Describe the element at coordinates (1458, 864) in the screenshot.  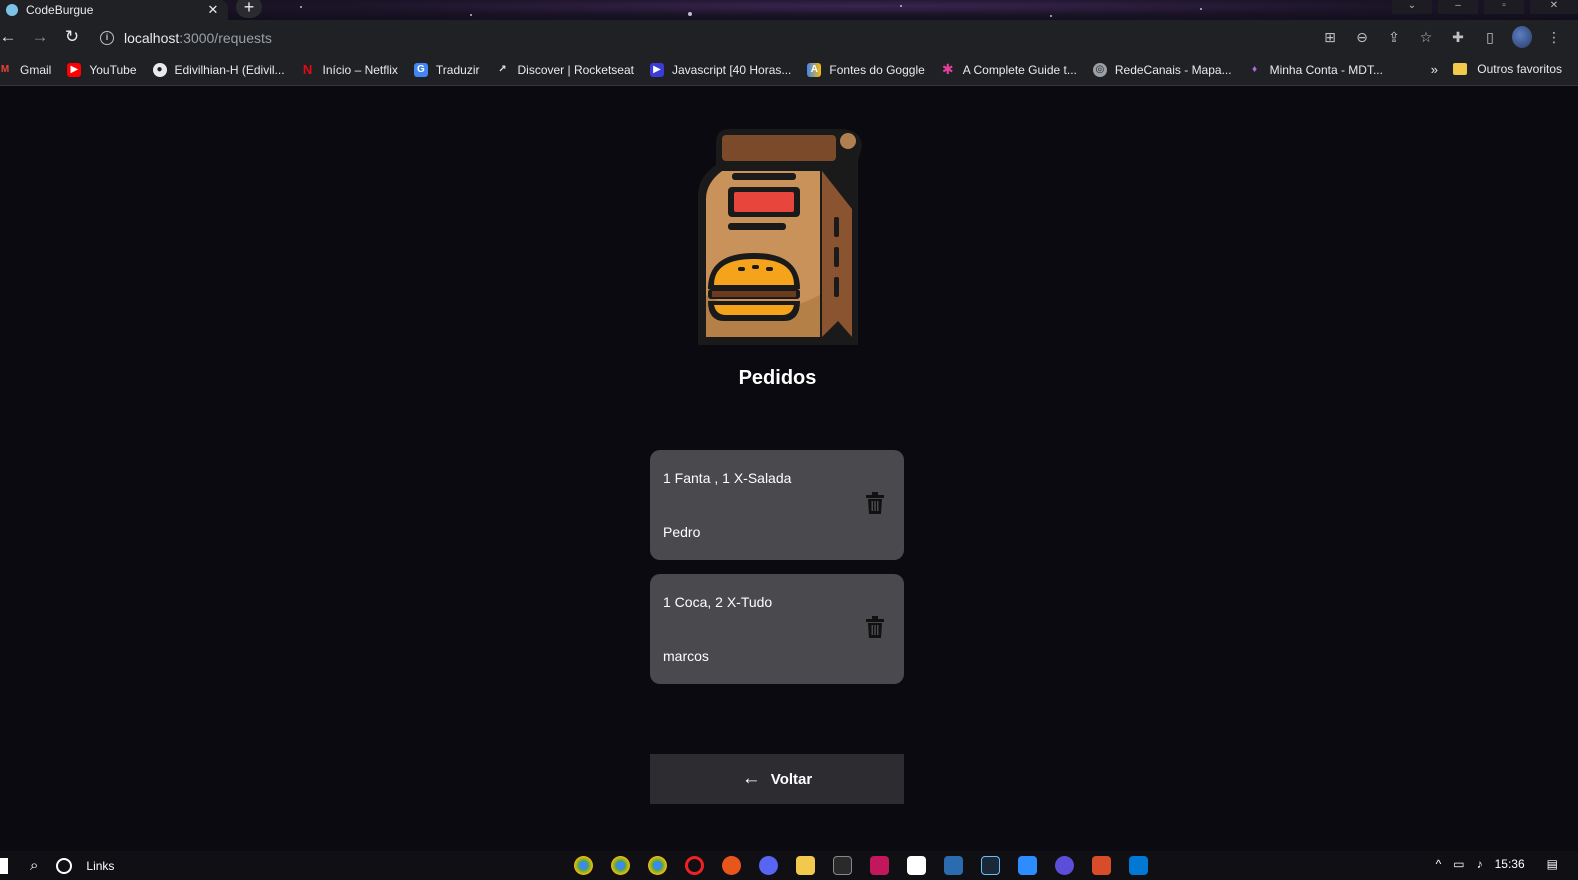
I see `network-icon: ▭` at that location.